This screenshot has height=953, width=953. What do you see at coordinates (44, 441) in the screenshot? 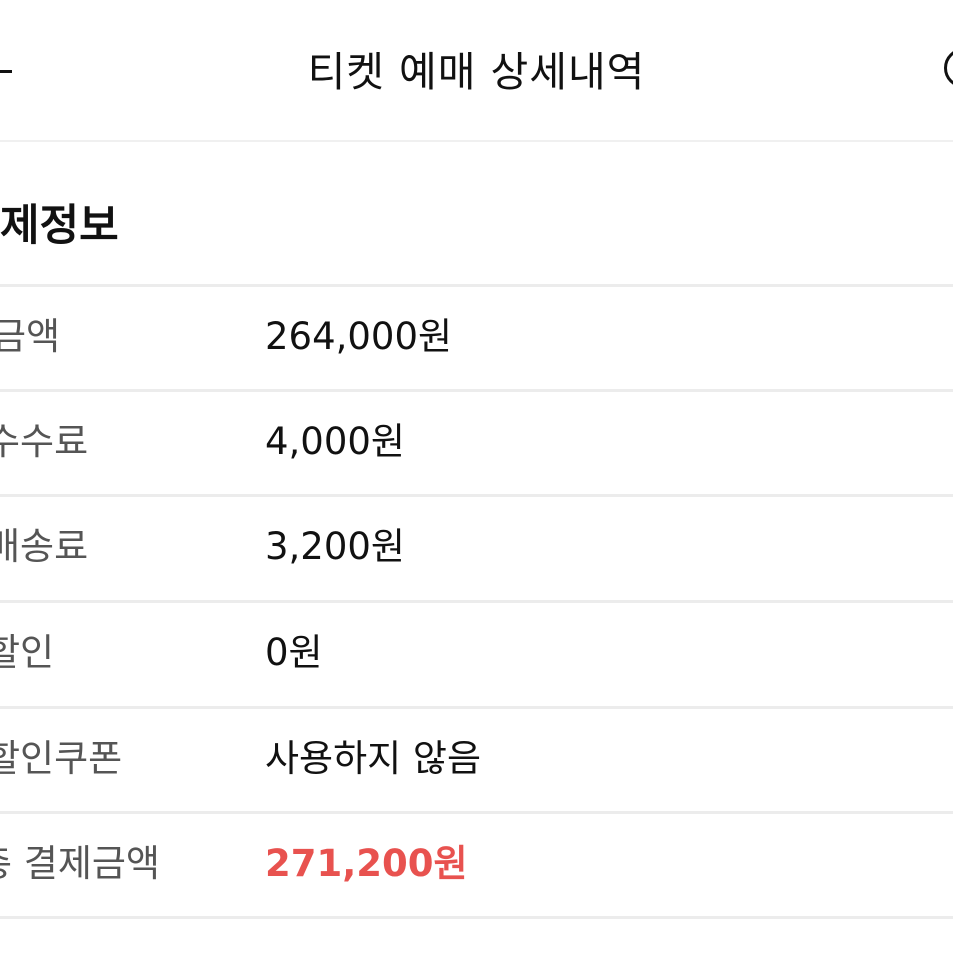
I see `row-label: 수수료` at bounding box center [44, 441].